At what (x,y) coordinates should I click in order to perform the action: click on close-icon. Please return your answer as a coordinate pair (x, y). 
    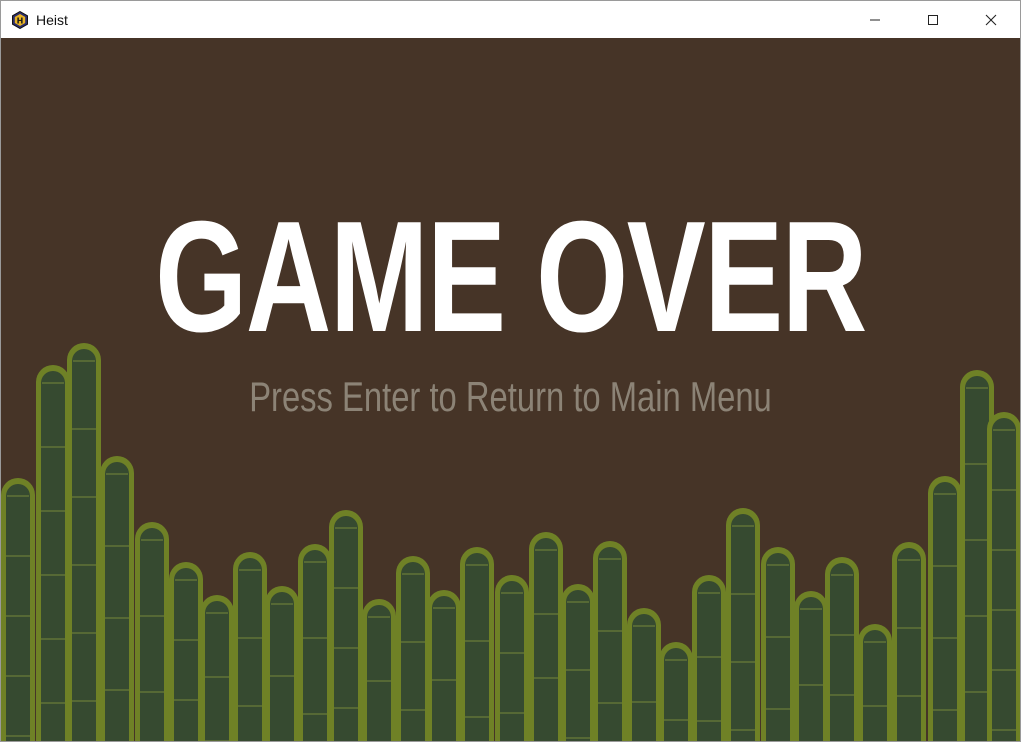
    Looking at the image, I should click on (991, 19).